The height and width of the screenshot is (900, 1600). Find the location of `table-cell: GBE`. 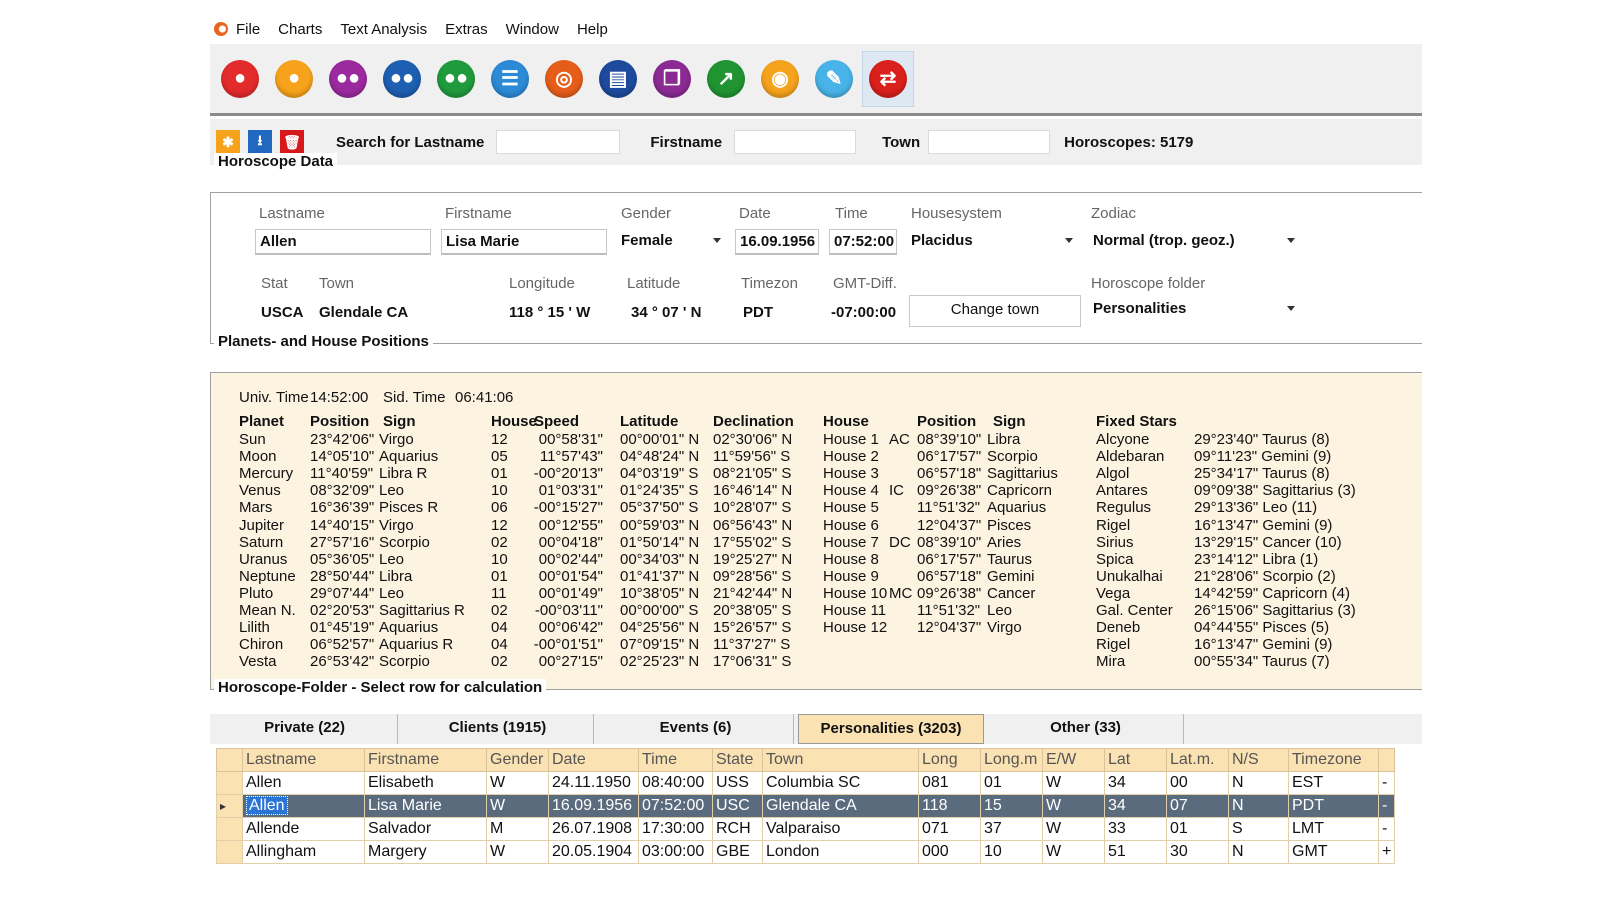

table-cell: GBE is located at coordinates (737, 852).